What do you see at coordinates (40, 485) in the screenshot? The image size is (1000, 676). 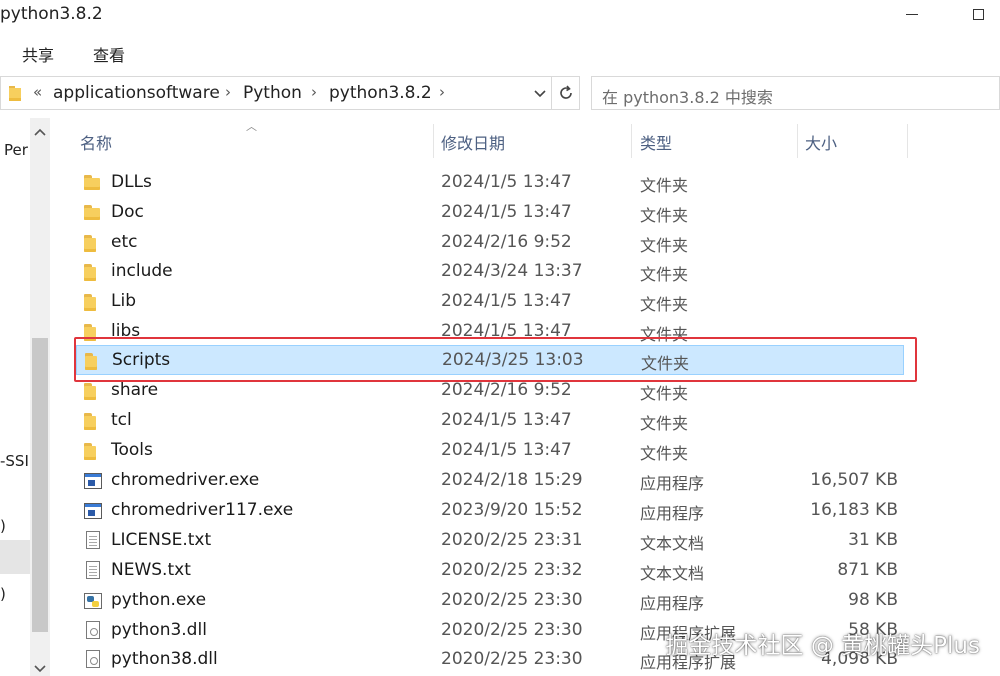 I see `nav-scrollbar-thumb` at bounding box center [40, 485].